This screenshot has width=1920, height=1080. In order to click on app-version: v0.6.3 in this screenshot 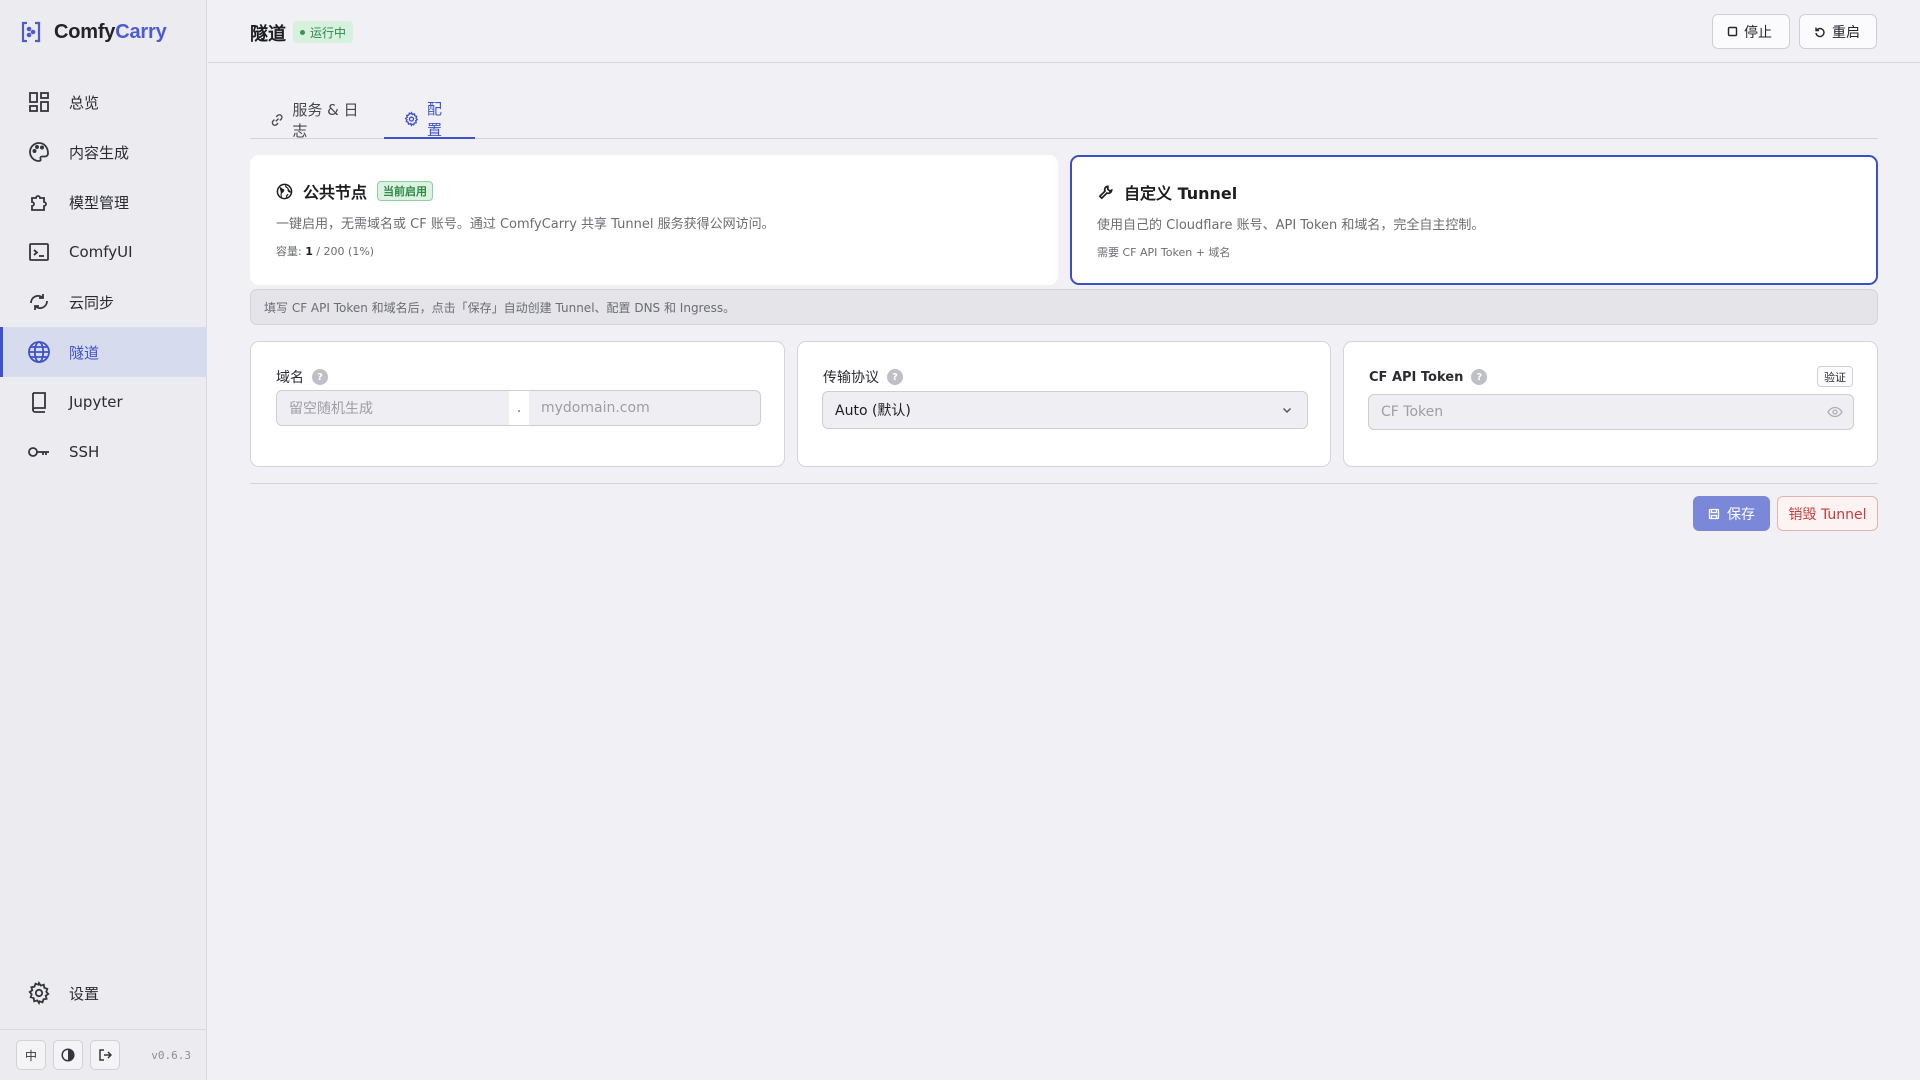, I will do `click(171, 1055)`.